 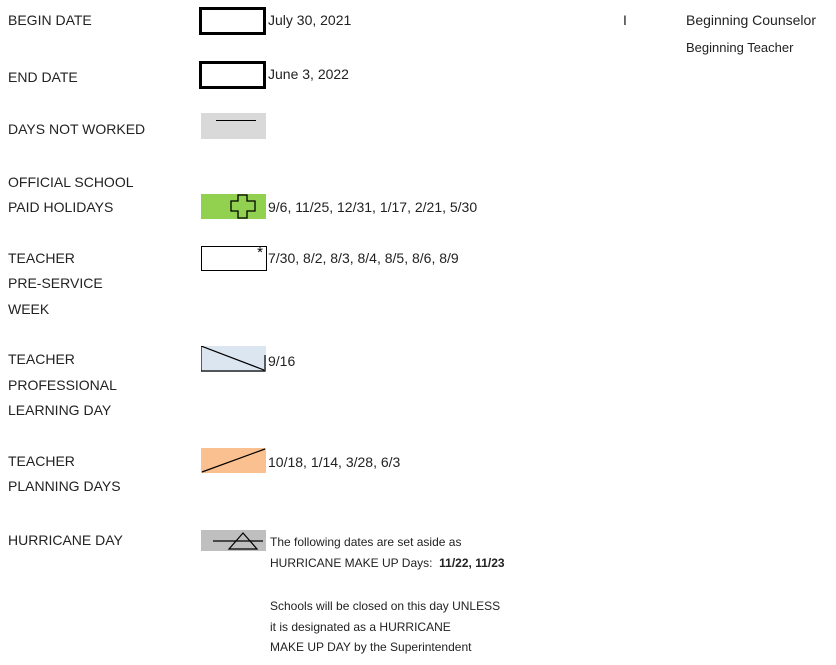 What do you see at coordinates (308, 74) in the screenshot?
I see `end-date-value: June 3, 2022` at bounding box center [308, 74].